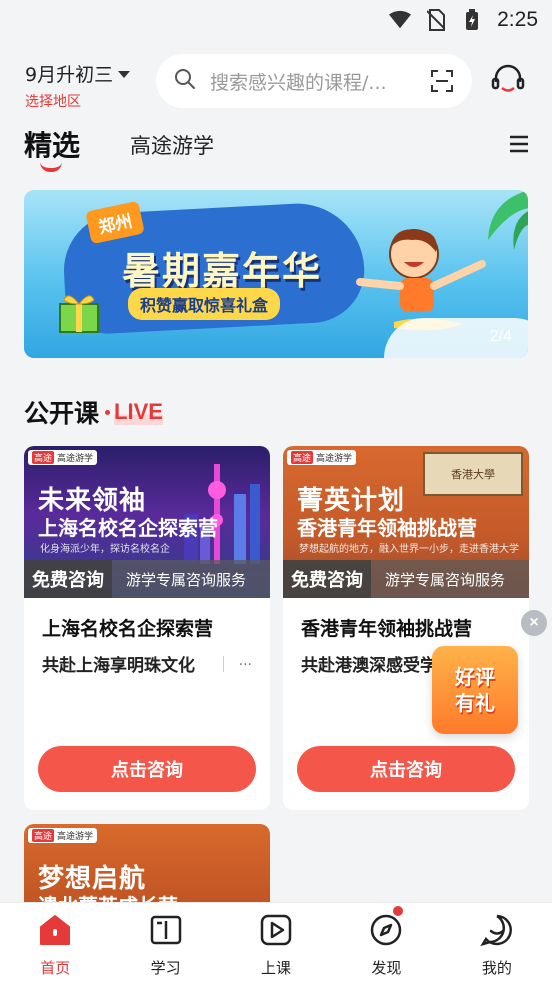 This screenshot has width=552, height=983. I want to click on status-time: 2:25, so click(517, 19).